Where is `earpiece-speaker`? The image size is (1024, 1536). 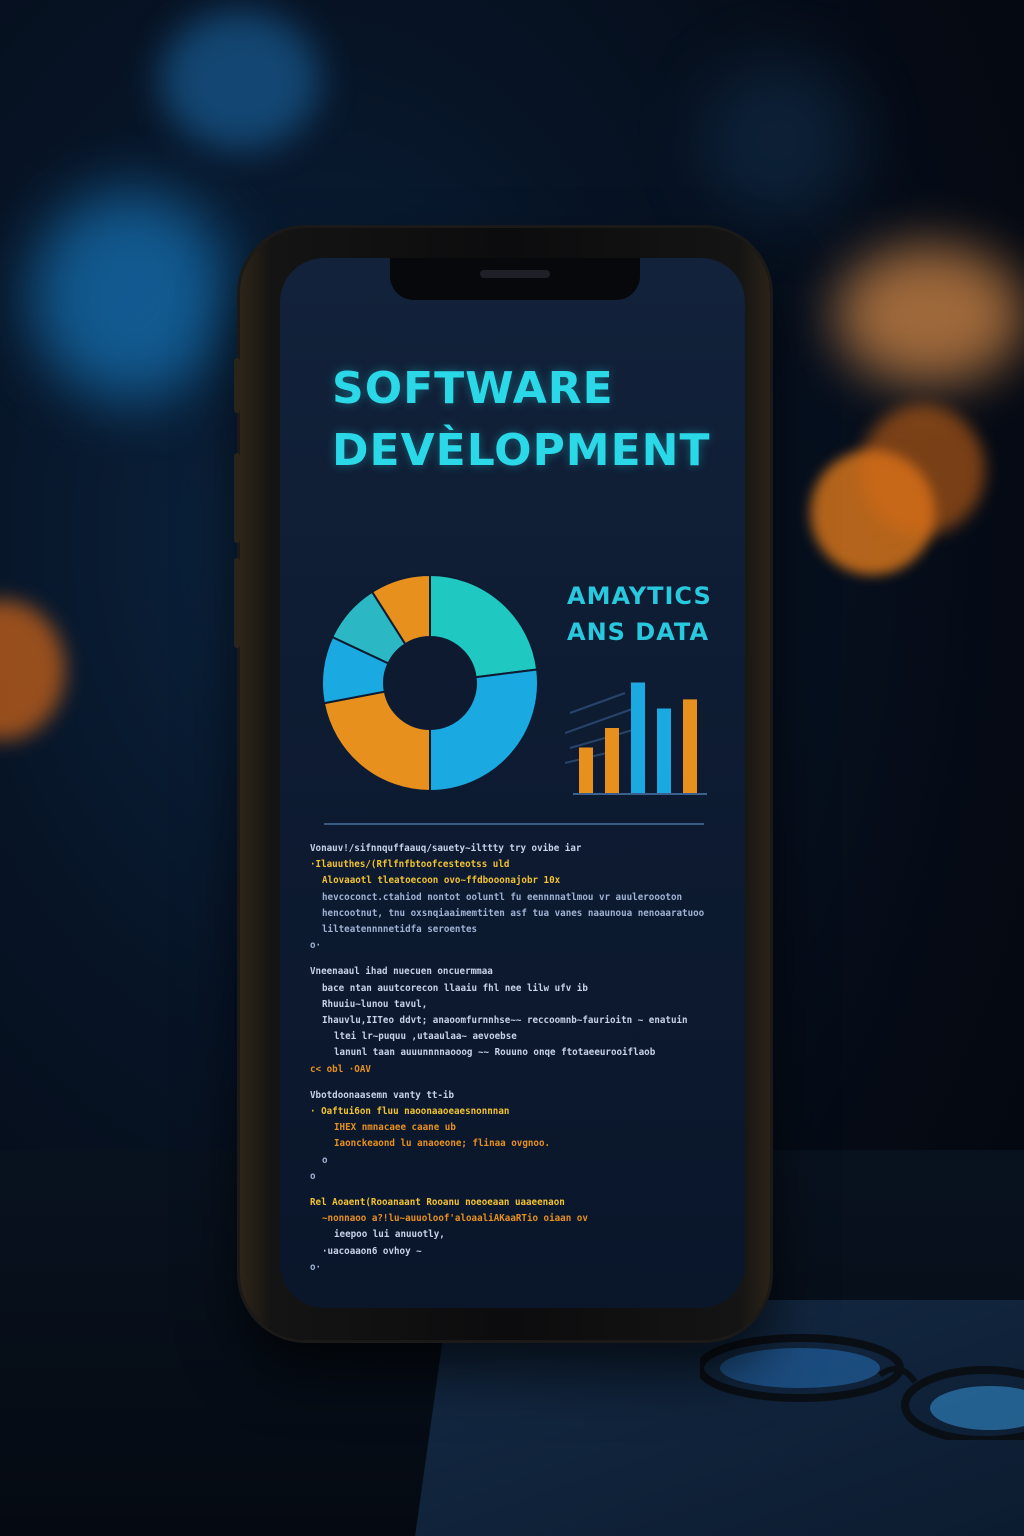 earpiece-speaker is located at coordinates (515, 274).